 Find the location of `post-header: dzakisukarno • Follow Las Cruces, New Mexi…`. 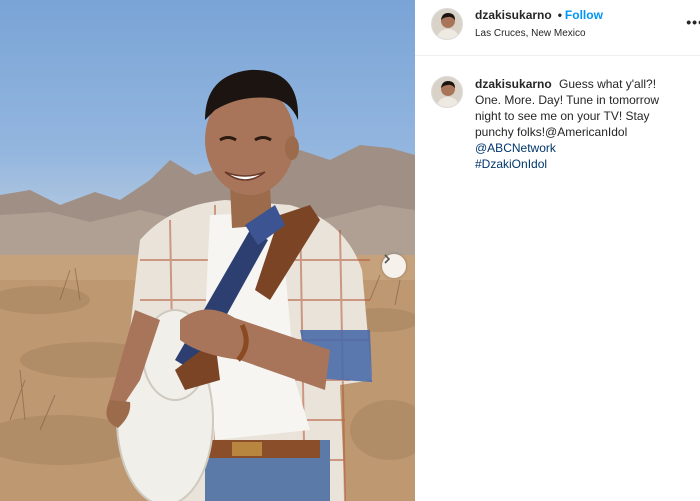

post-header: dzakisukarno • Follow Las Cruces, New Mexi… is located at coordinates (557, 28).